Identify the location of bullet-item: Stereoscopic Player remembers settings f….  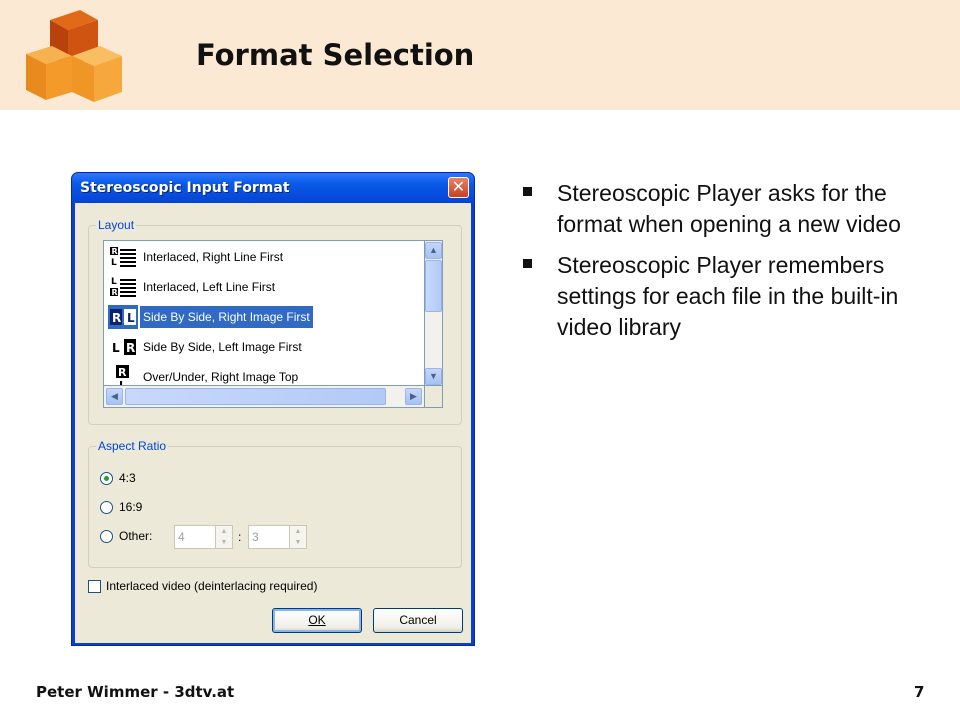
(720, 296).